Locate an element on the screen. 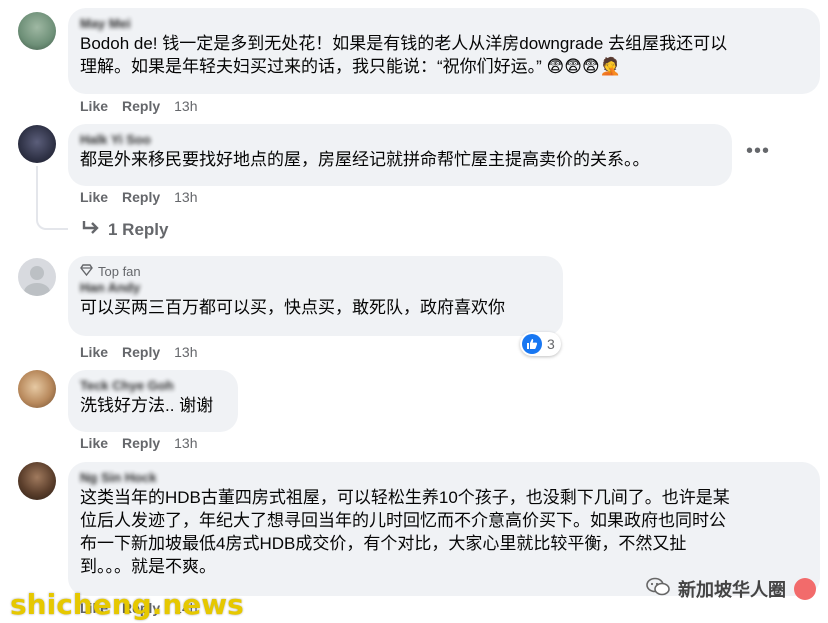  view-replies-link: 1 Reply is located at coordinates (125, 229).